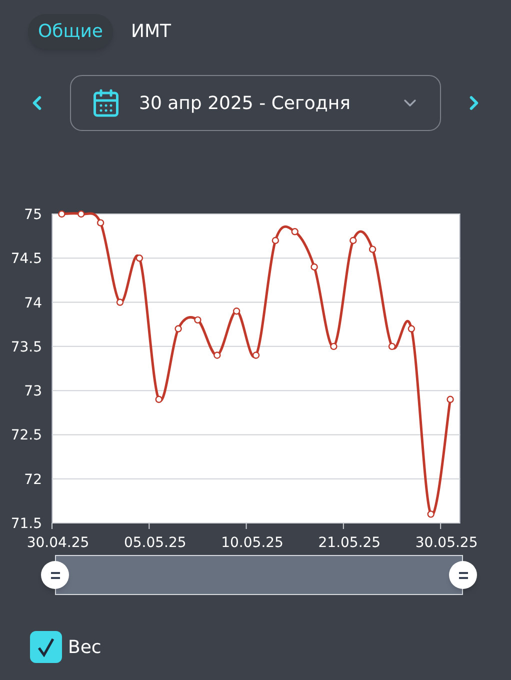 The width and height of the screenshot is (511, 680). Describe the element at coordinates (33, 392) in the screenshot. I see `axis-label: 73` at that location.